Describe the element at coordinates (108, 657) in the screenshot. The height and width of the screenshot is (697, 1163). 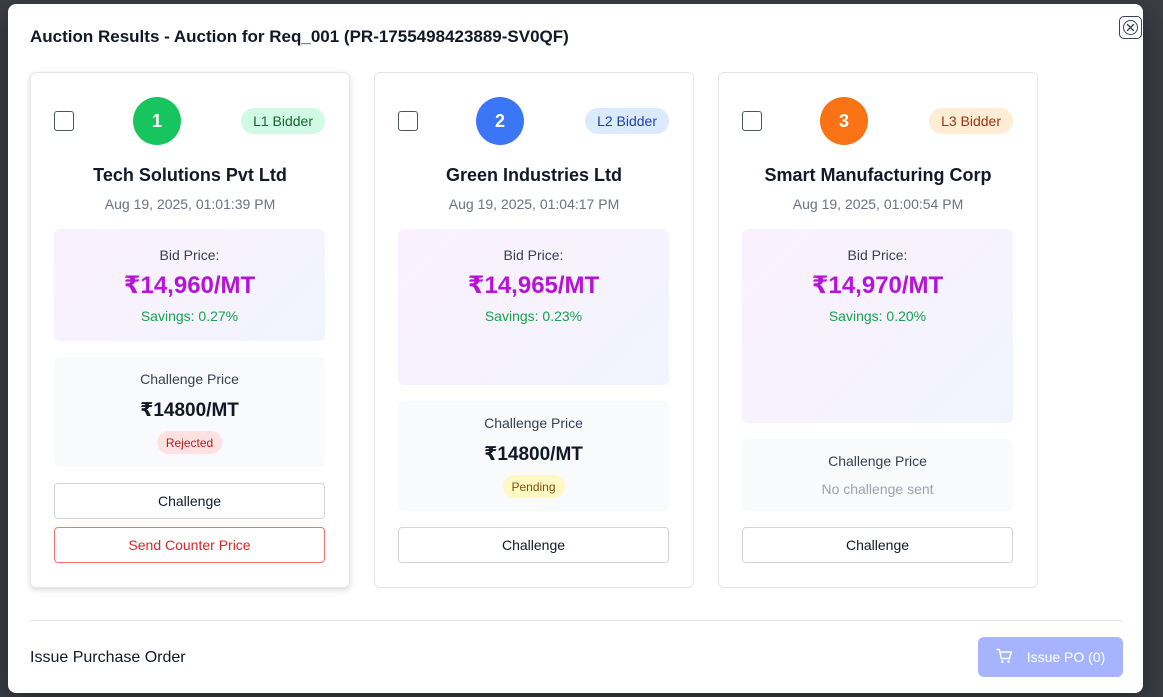
I see `issue-purchase-order-heading: Issue Purchase Order` at that location.